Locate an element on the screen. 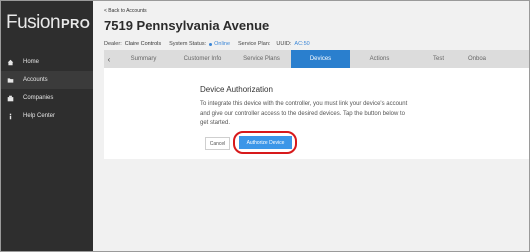 Image resolution: width=530 pixels, height=252 pixels. sidebar-item-home: Home is located at coordinates (47, 62).